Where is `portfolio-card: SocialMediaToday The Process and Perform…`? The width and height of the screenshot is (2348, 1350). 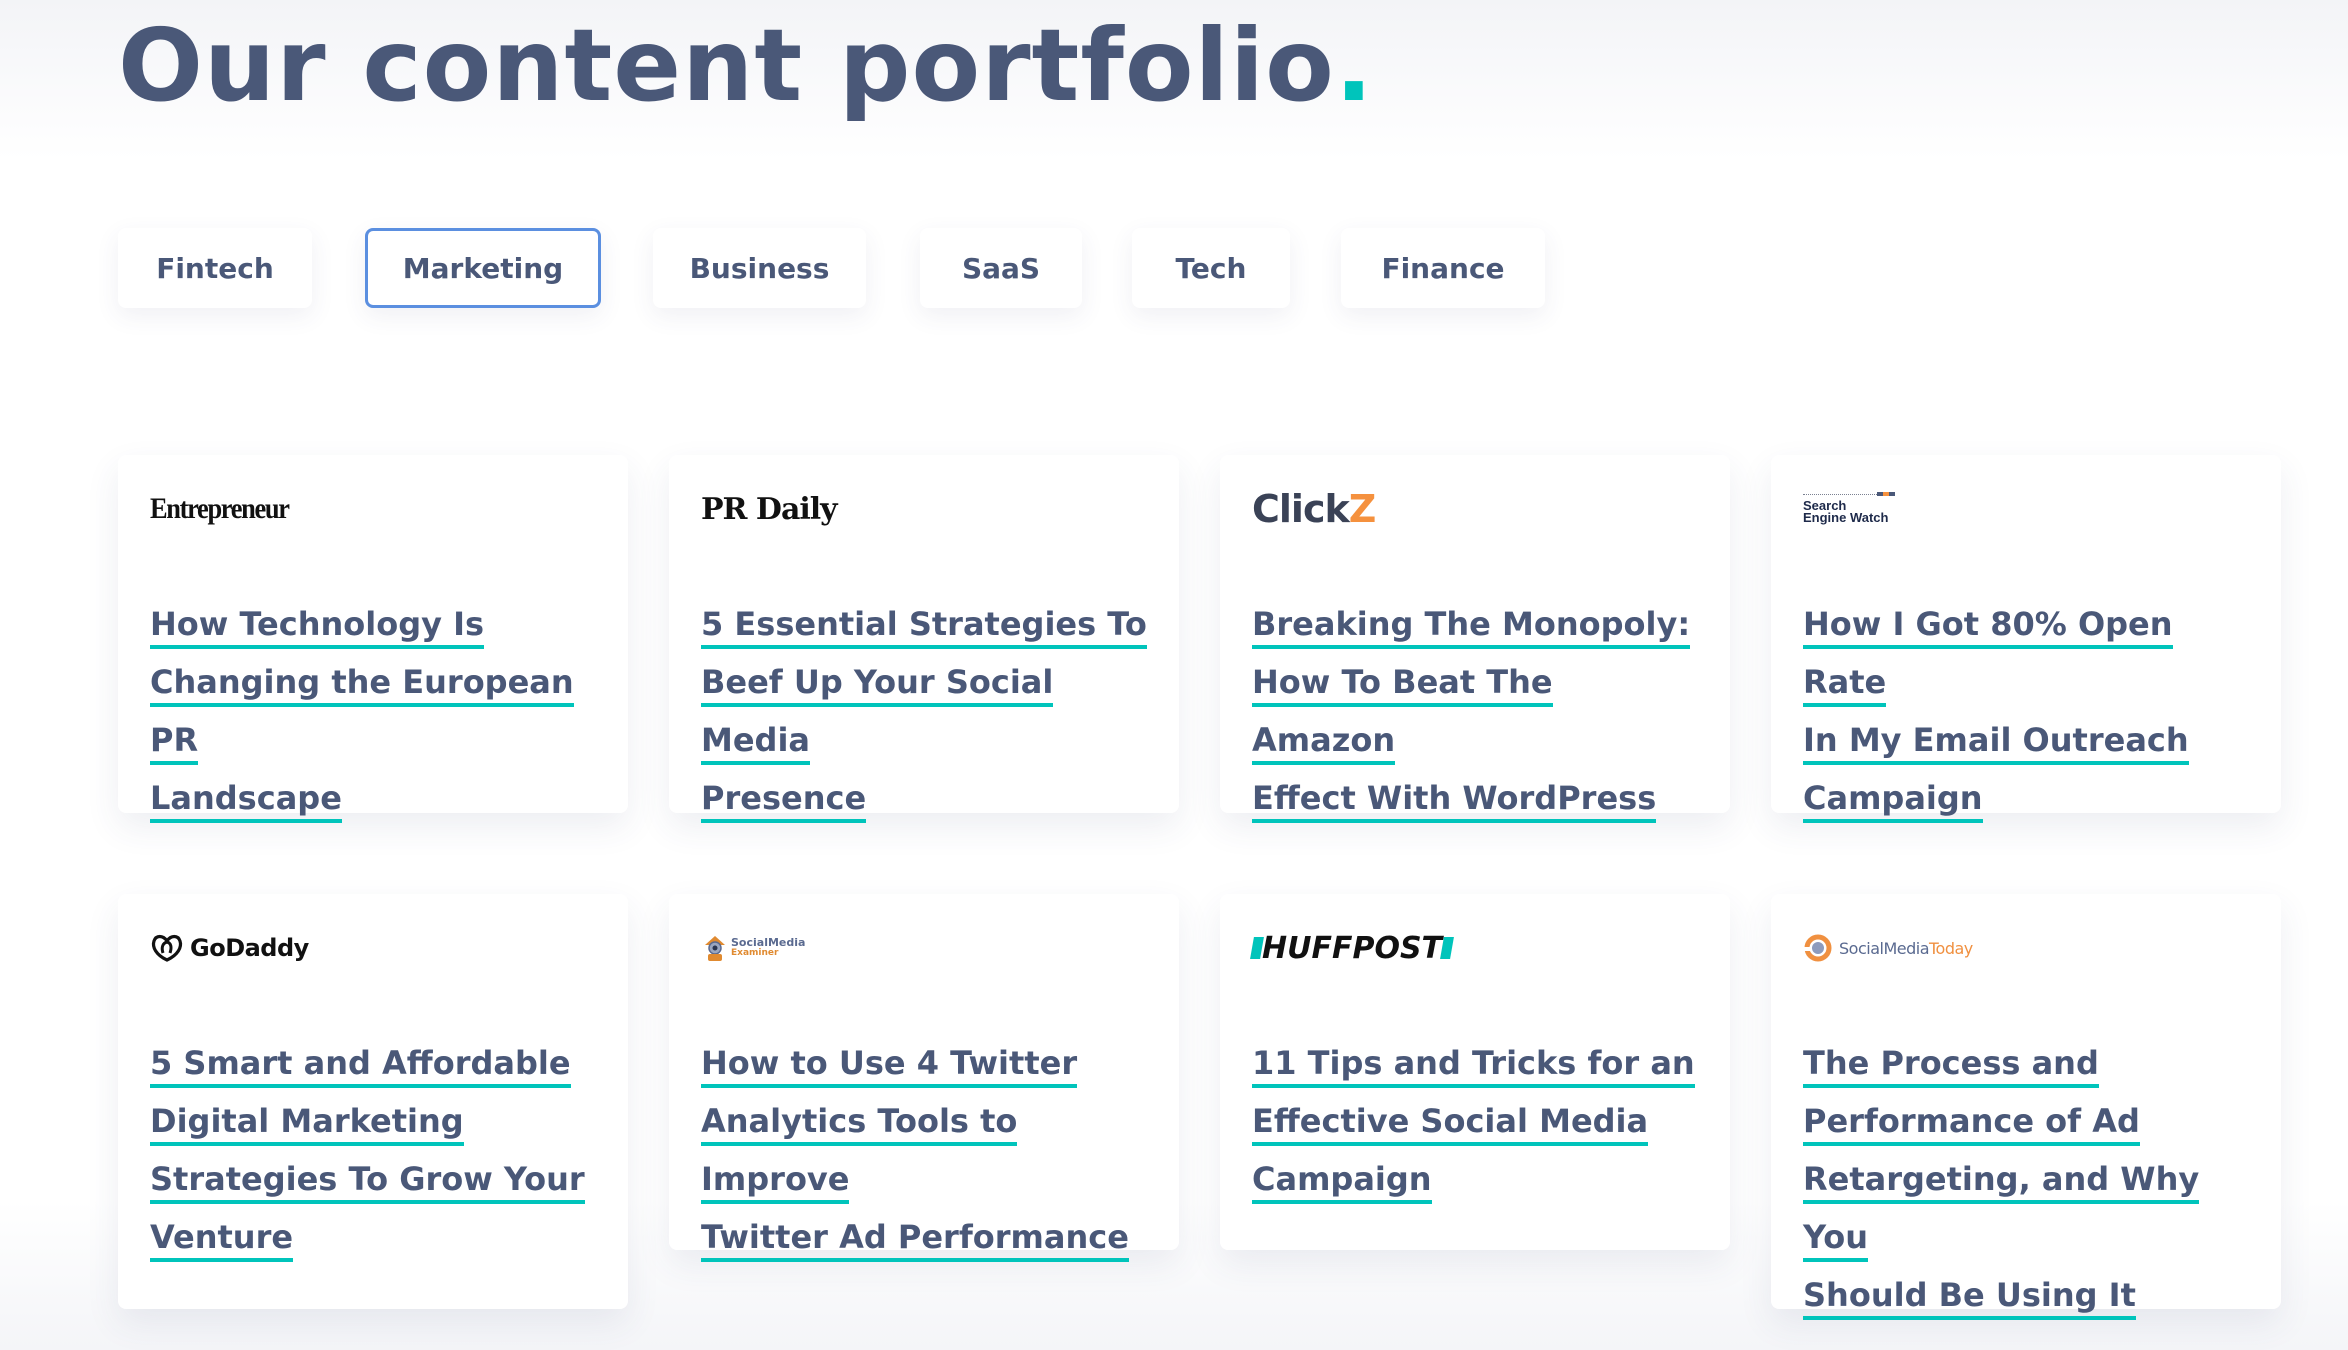
portfolio-card: SocialMediaToday The Process and Perform… is located at coordinates (2026, 1107).